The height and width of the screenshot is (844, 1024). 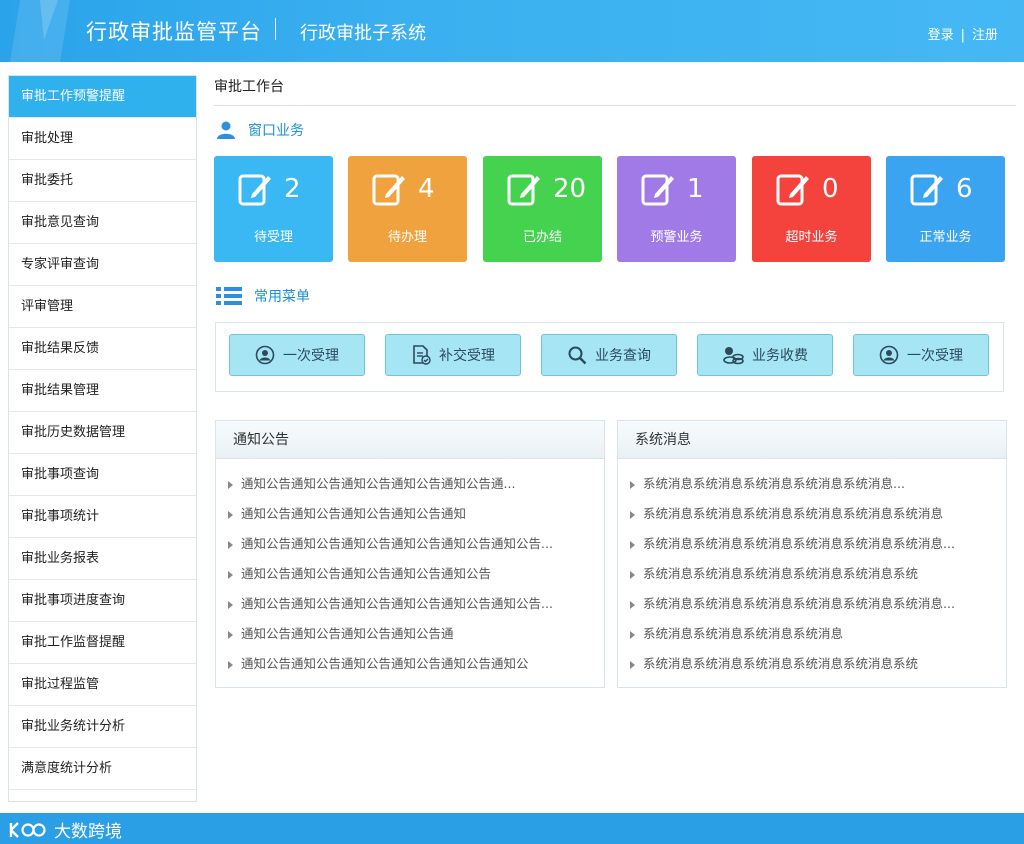 What do you see at coordinates (733, 355) in the screenshot?
I see `coins-icon` at bounding box center [733, 355].